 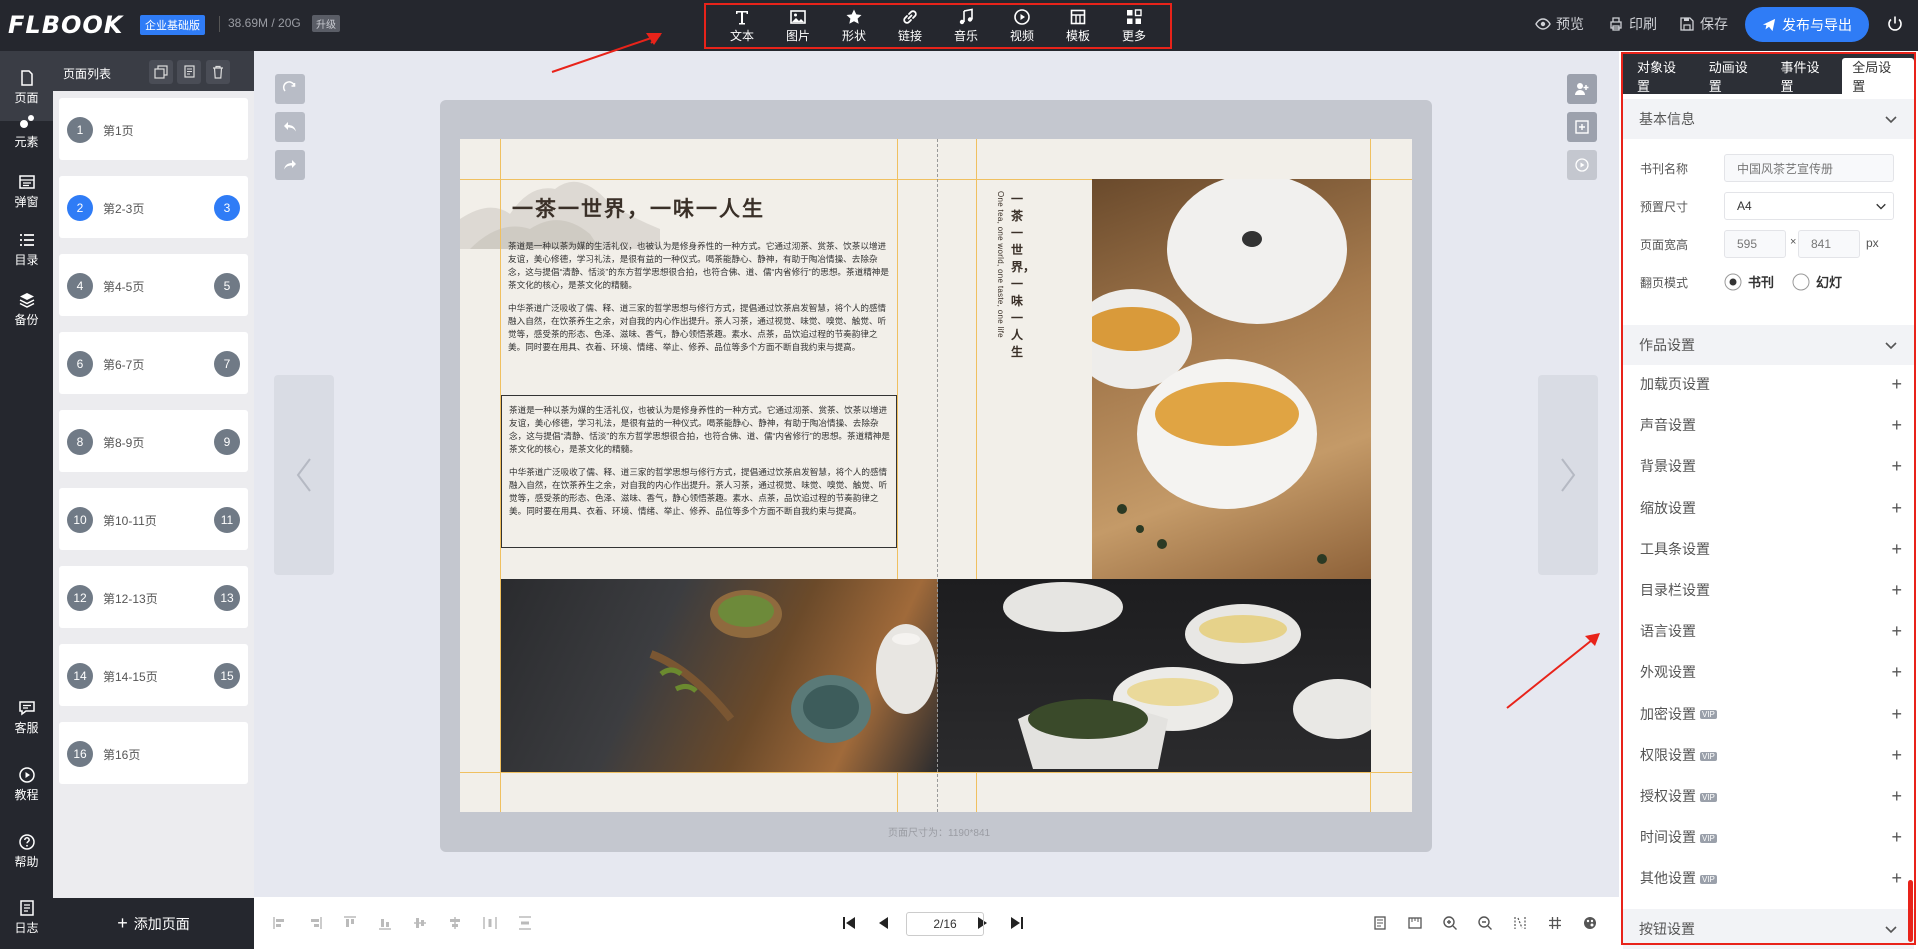 I want to click on nav-label: 帮助, so click(x=26, y=862).